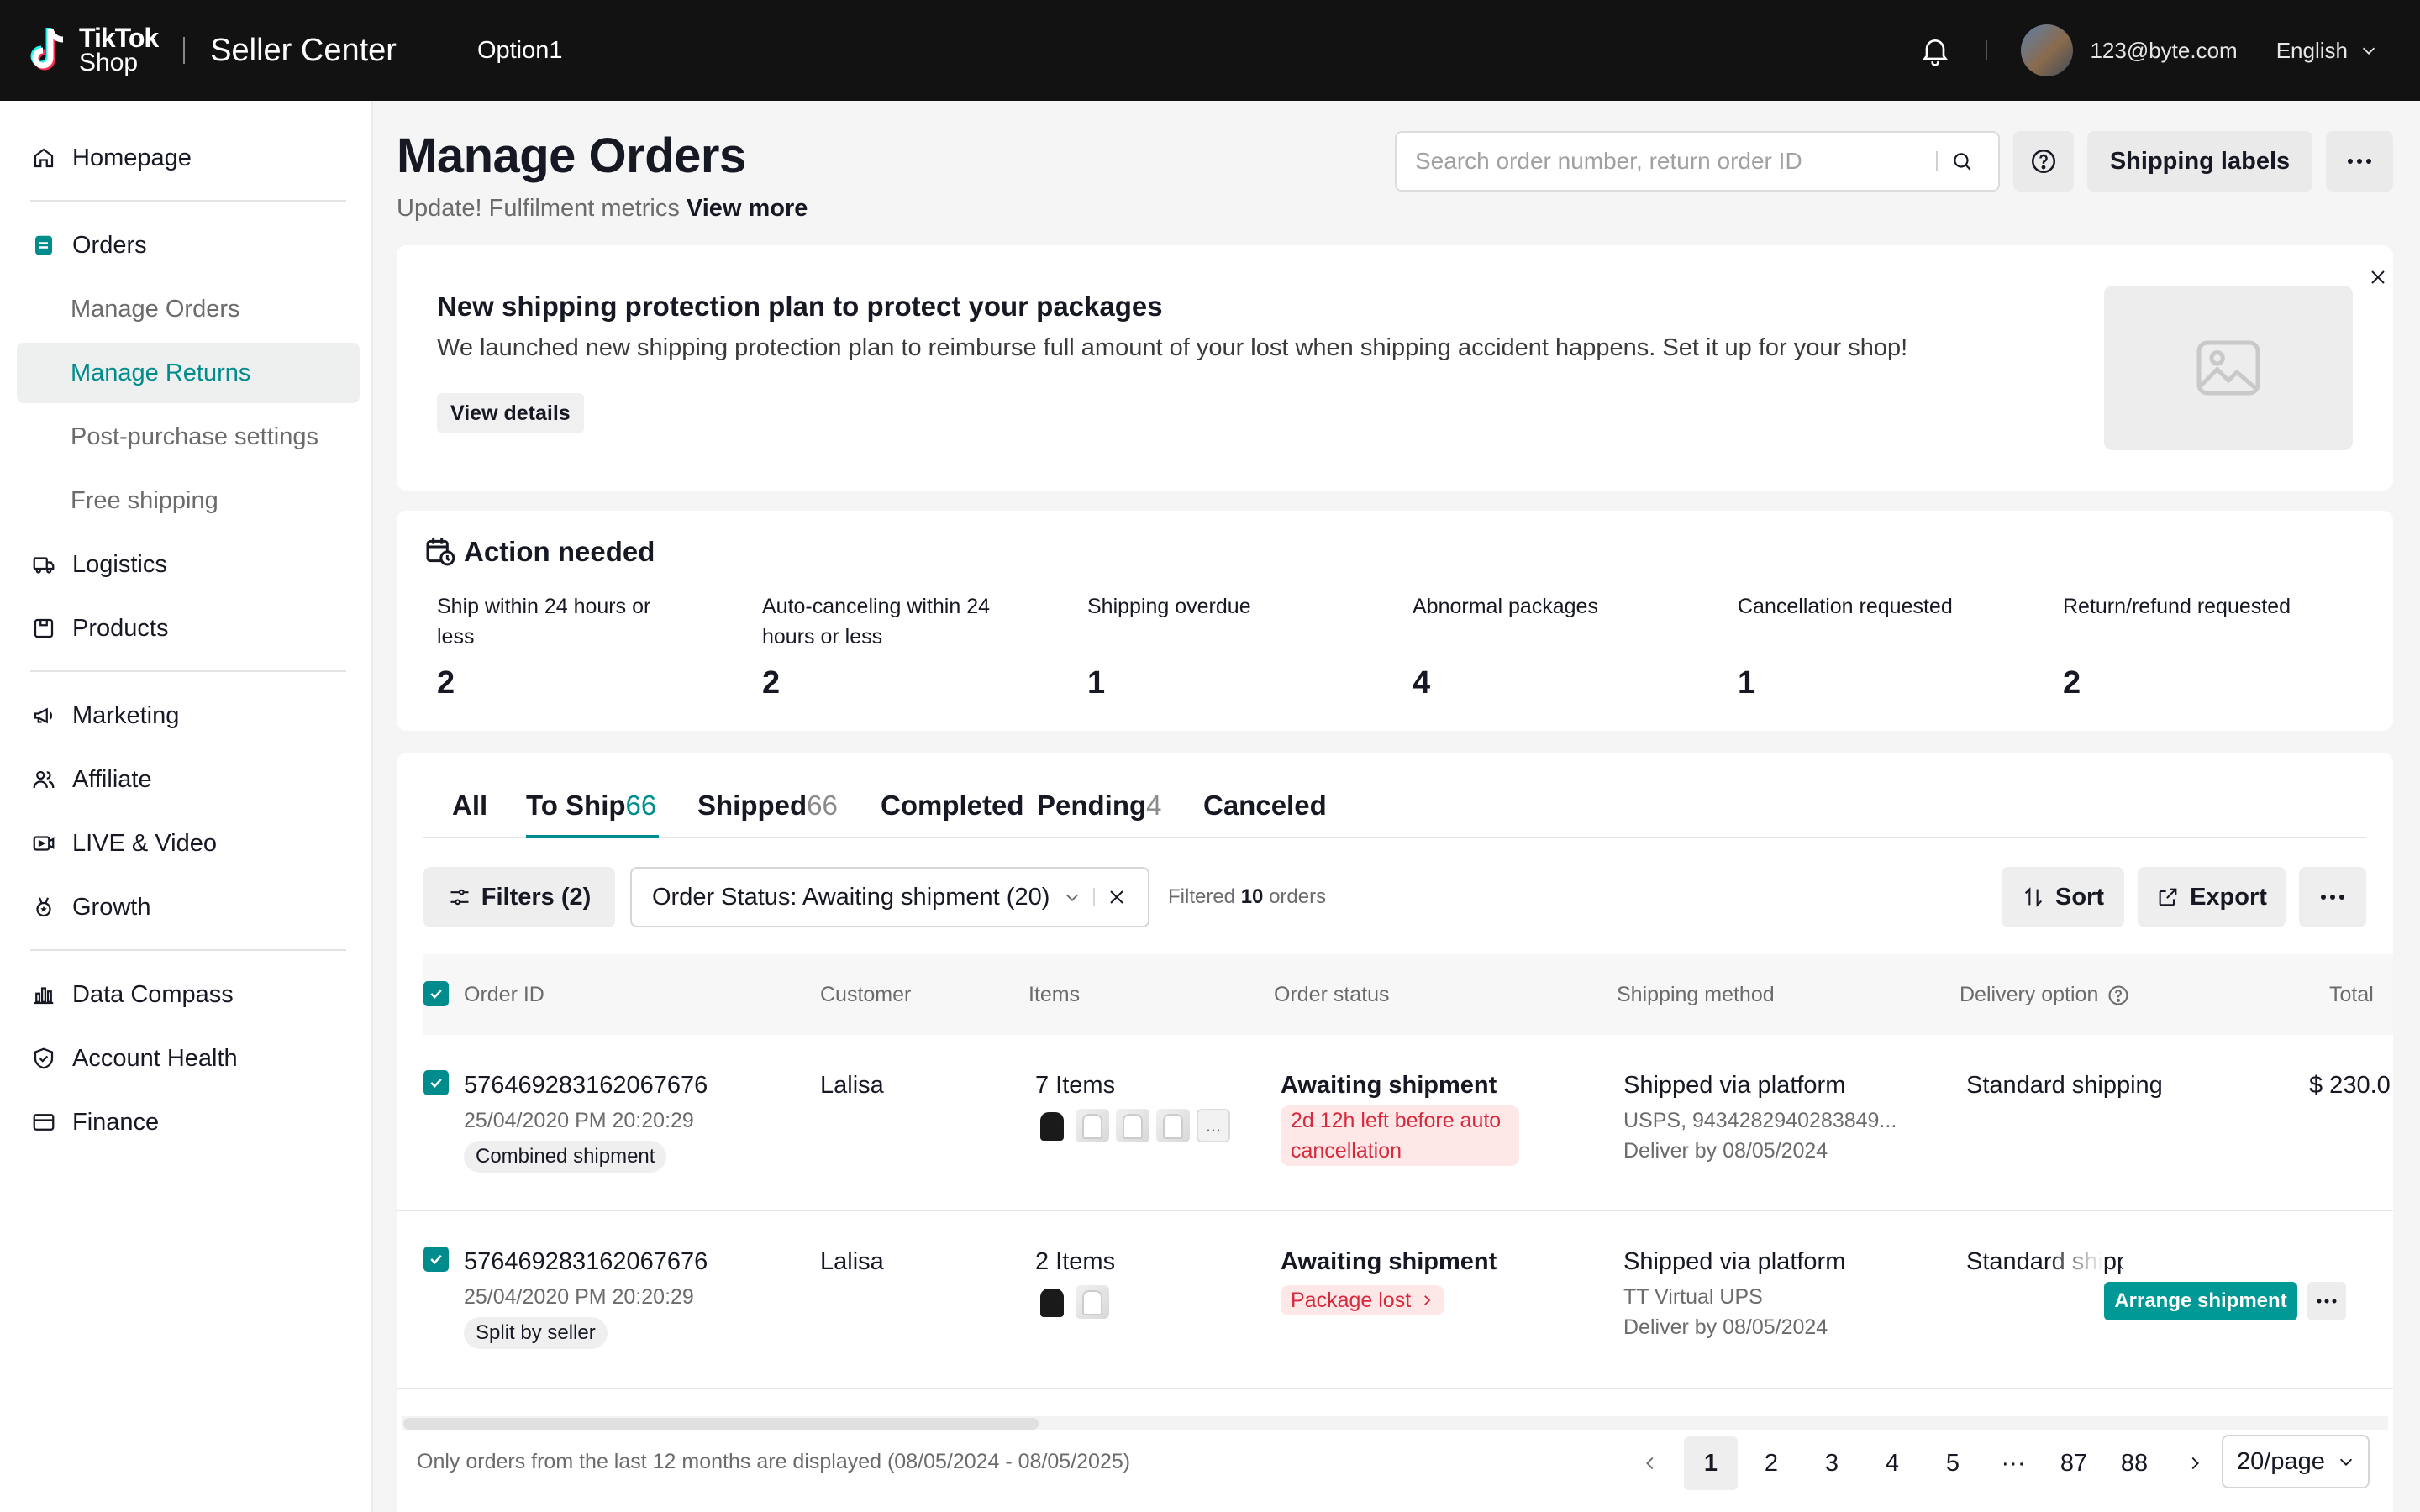 This screenshot has height=1512, width=2420. I want to click on sidebar-item-account-health: Account Health, so click(188, 1058).